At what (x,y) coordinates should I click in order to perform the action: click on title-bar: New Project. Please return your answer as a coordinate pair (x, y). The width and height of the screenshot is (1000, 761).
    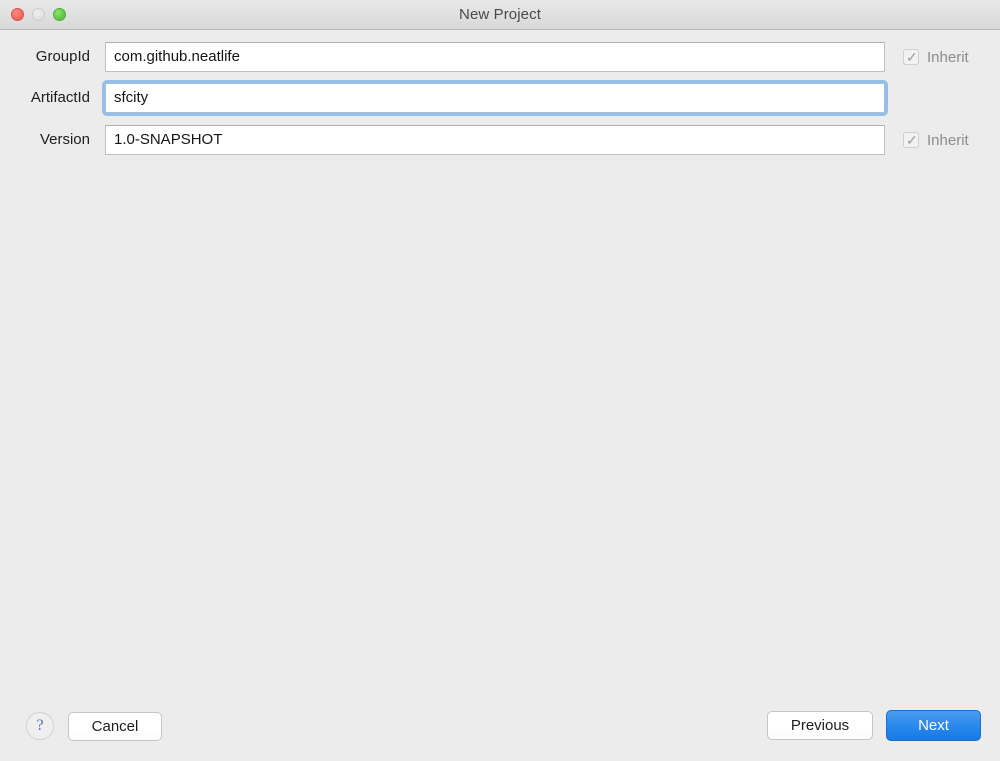
    Looking at the image, I should click on (500, 15).